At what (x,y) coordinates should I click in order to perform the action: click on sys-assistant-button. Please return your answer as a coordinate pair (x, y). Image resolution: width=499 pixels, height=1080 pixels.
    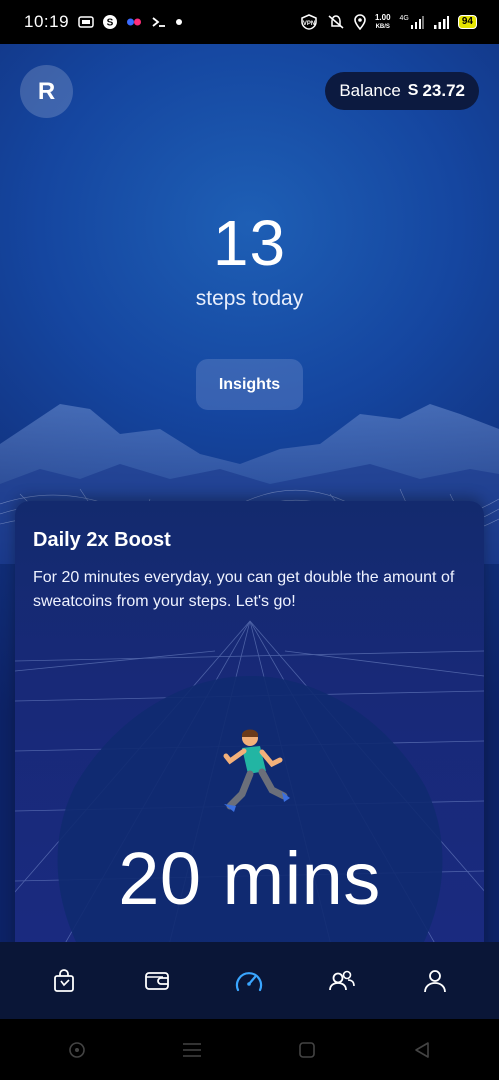
    Looking at the image, I should click on (77, 1050).